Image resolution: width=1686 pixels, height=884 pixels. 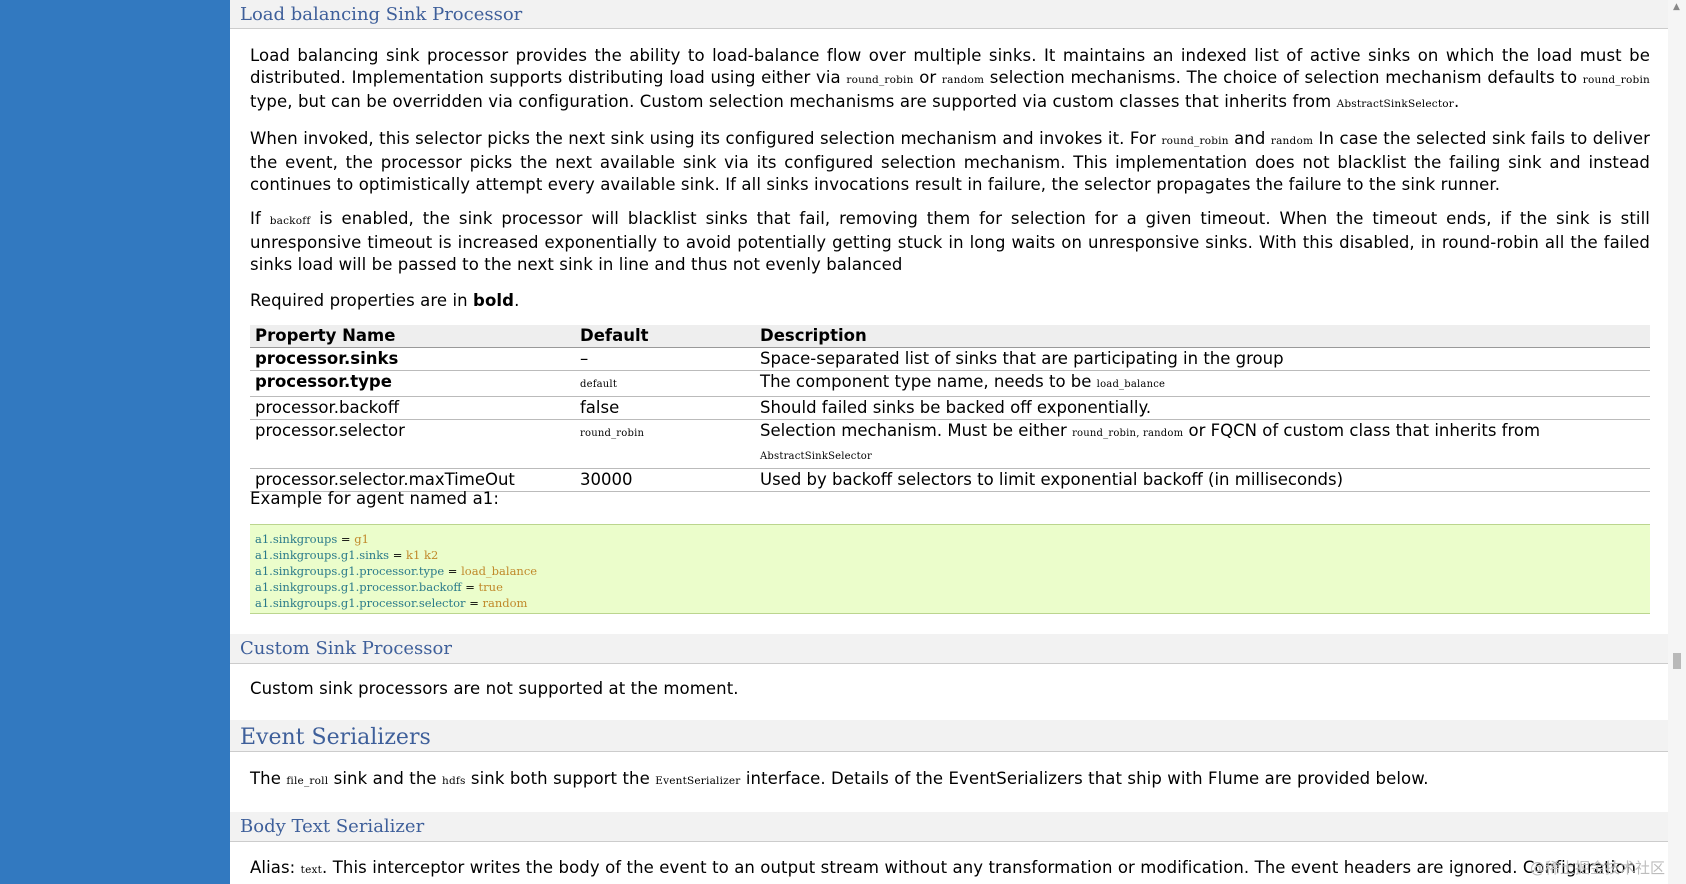 I want to click on inline-code: backoff, so click(x=290, y=221).